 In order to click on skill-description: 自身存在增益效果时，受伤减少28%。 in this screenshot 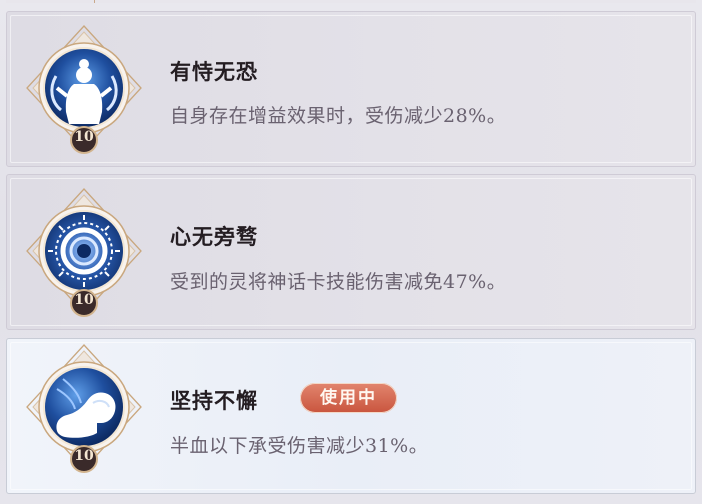, I will do `click(338, 116)`.